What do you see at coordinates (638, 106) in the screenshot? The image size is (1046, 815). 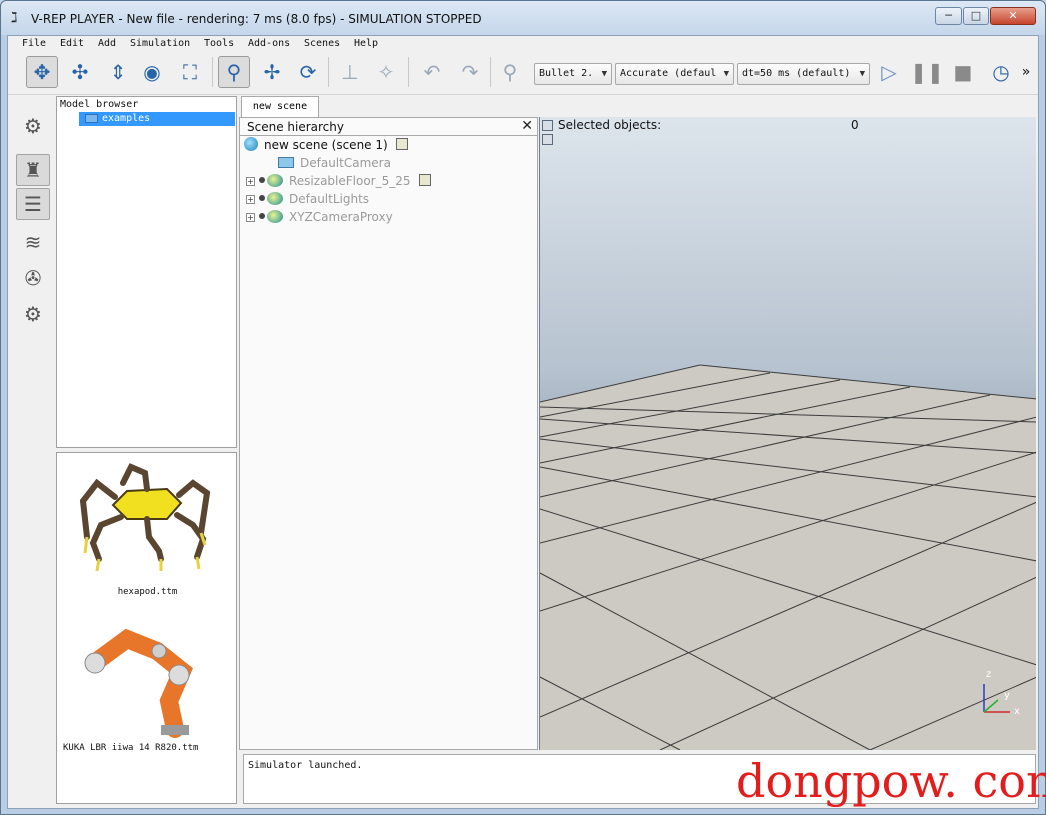 I see `scene-tab-bar: new scene` at bounding box center [638, 106].